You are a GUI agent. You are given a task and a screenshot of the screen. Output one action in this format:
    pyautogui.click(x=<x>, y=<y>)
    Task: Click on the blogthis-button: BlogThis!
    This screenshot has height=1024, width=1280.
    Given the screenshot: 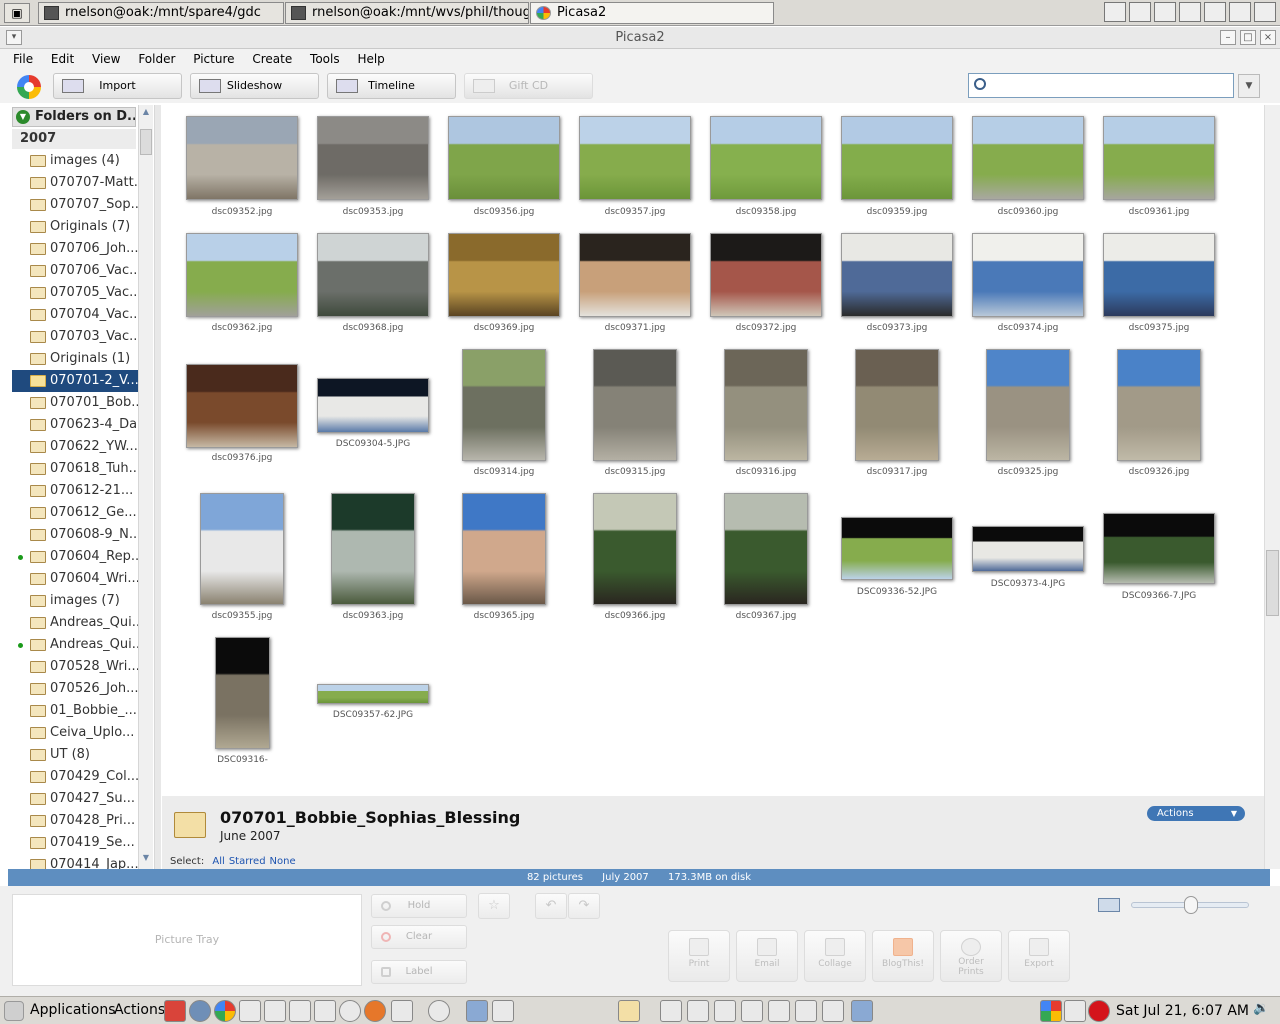 What is the action you would take?
    pyautogui.click(x=903, y=956)
    